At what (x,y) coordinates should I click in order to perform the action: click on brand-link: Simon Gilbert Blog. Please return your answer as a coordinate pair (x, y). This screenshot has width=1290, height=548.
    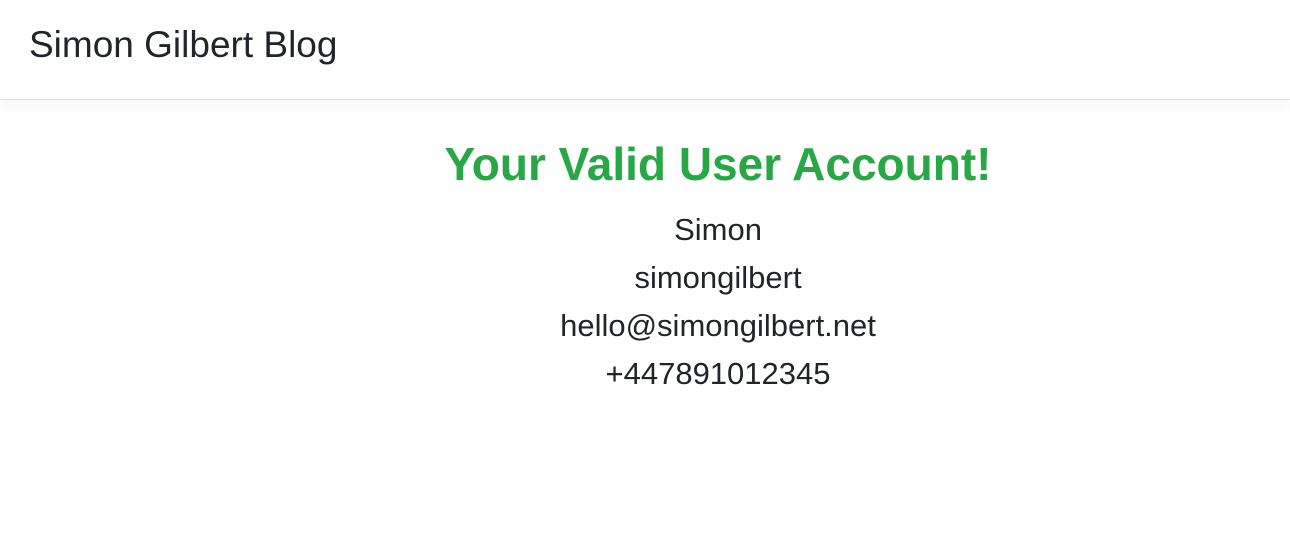
    Looking at the image, I should click on (183, 45).